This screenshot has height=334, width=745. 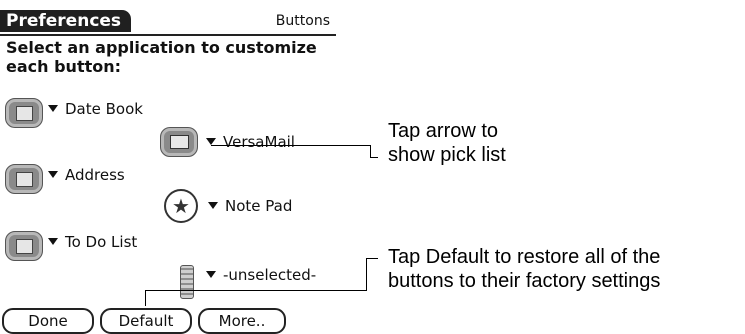 I want to click on datebook-app-picker: VersaMail, so click(x=250, y=142).